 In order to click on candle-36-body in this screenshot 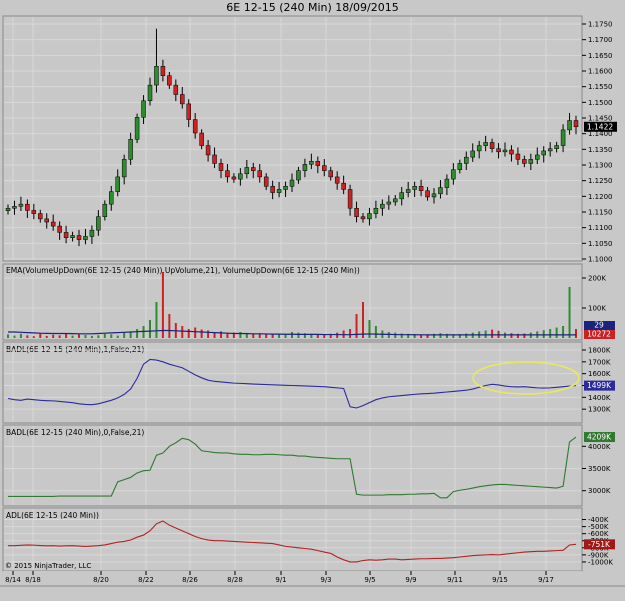, I will do `click(234, 178)`.